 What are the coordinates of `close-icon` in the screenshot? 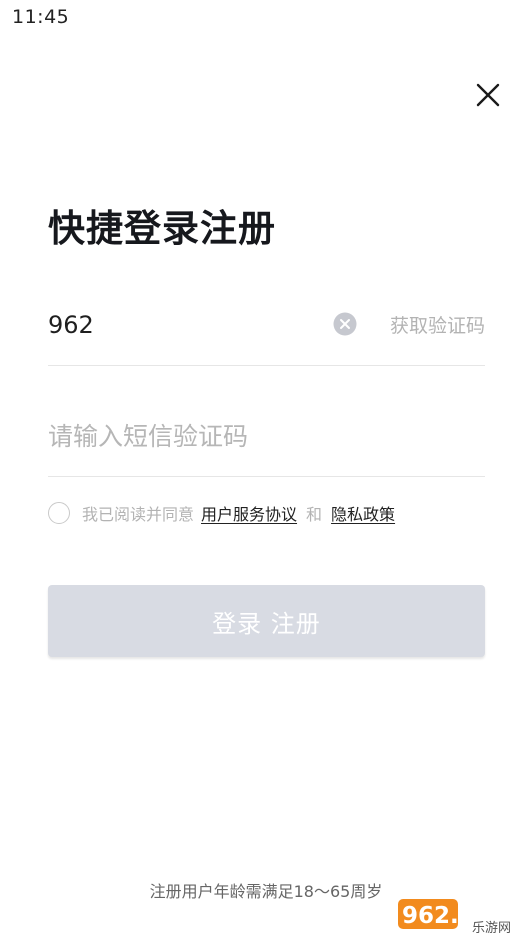 It's located at (488, 95).